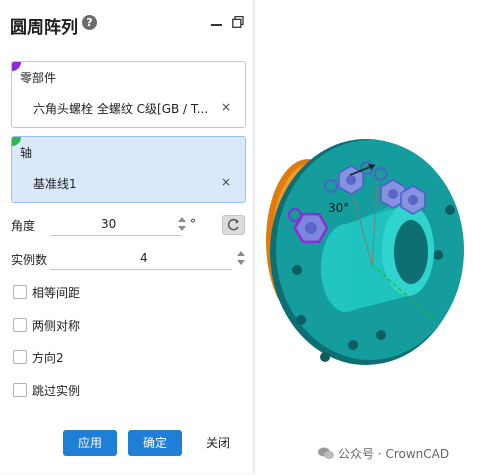 This screenshot has width=480, height=475. Describe the element at coordinates (20, 390) in the screenshot. I see `skip-instances-checkbox` at that location.